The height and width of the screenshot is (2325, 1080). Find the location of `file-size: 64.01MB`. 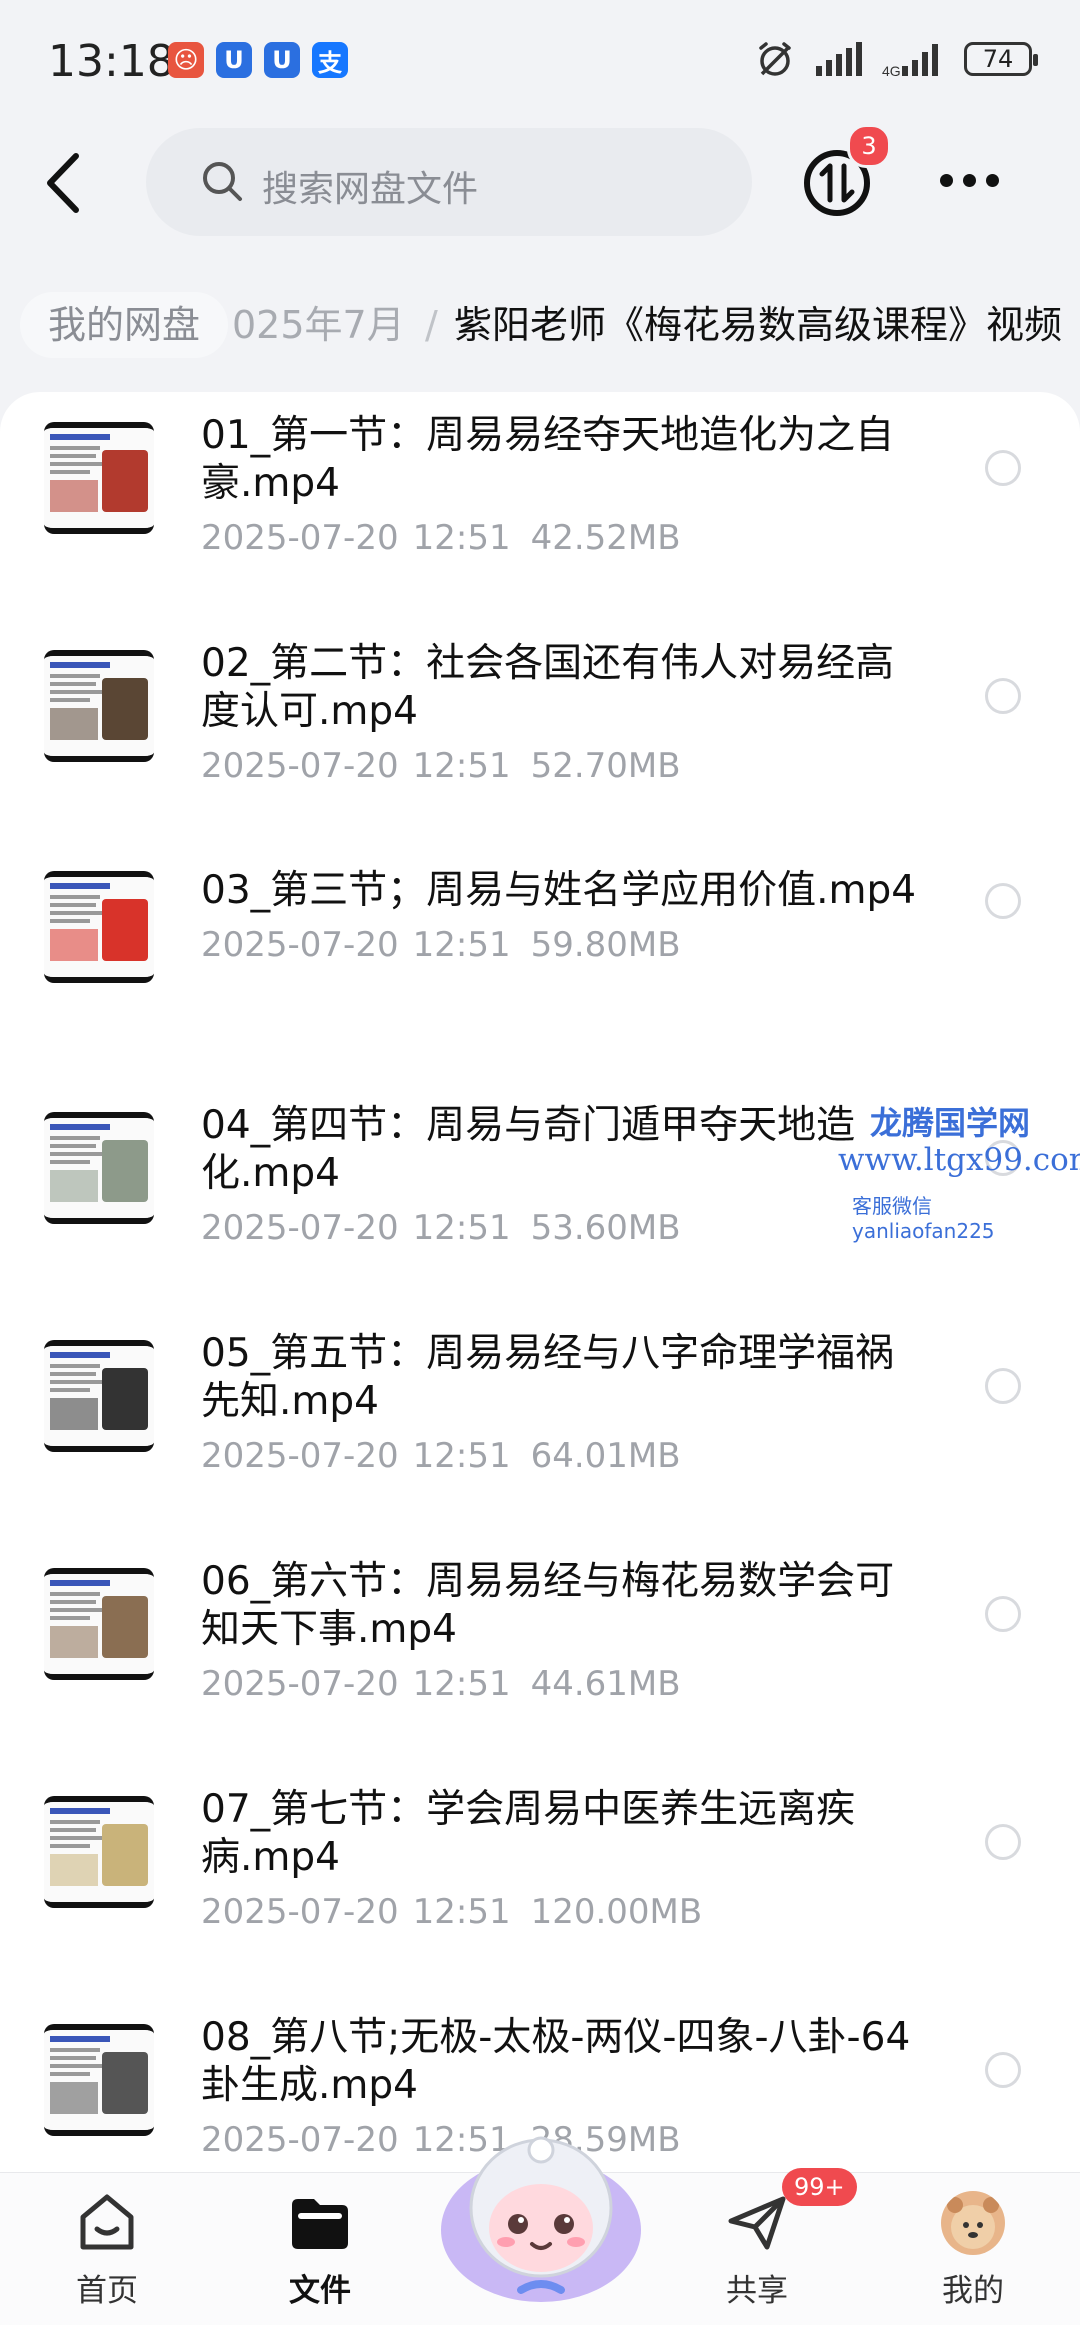

file-size: 64.01MB is located at coordinates (605, 1456).